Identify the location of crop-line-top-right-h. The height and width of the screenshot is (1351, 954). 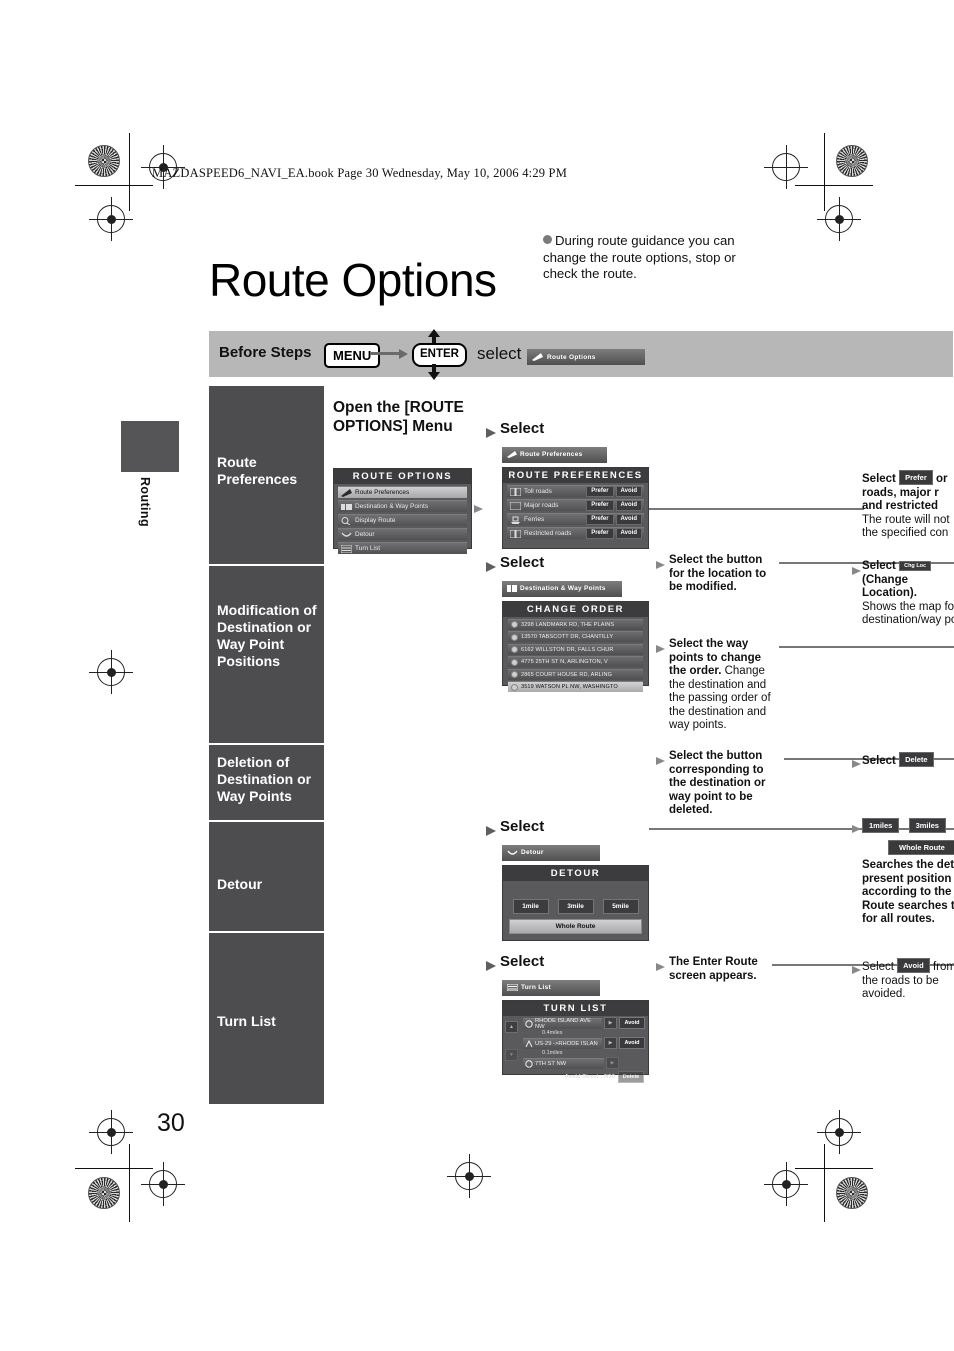
(834, 185).